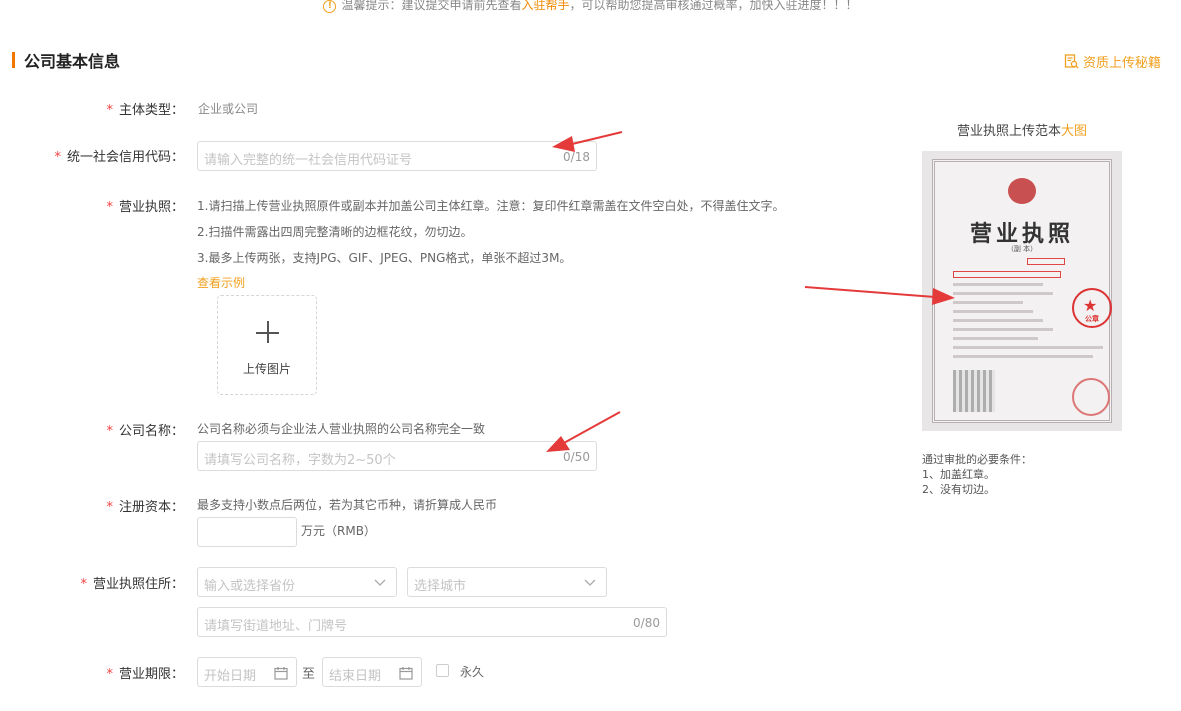 The image size is (1181, 711). What do you see at coordinates (276, 626) in the screenshot?
I see `street-placeholder: 请填写街道地址、门牌号` at bounding box center [276, 626].